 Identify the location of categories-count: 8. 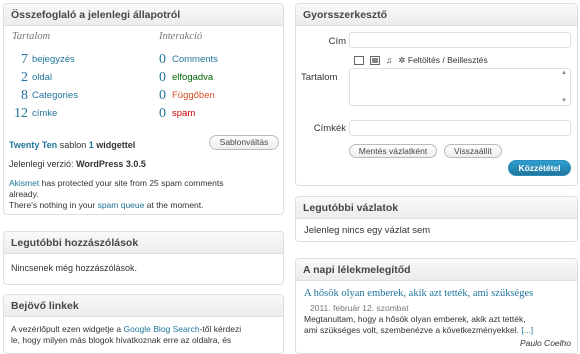
(20, 96).